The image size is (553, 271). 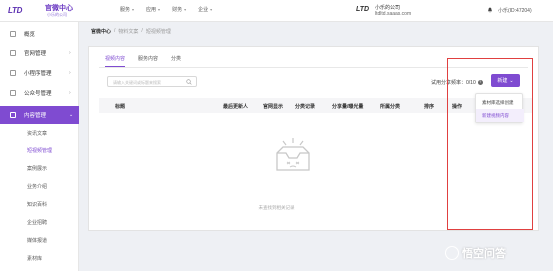 I want to click on nav-enterprise: 企业 ▾, so click(x=205, y=9).